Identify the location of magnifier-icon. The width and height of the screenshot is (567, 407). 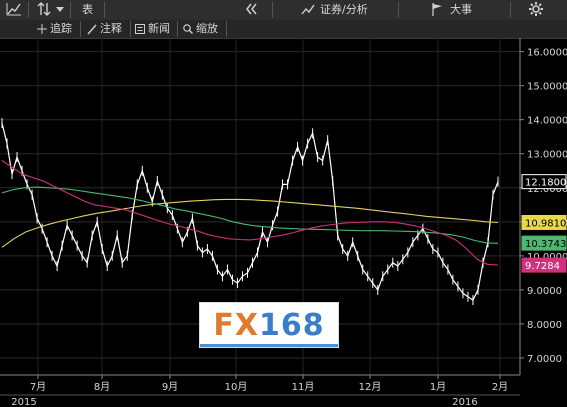
(188, 29).